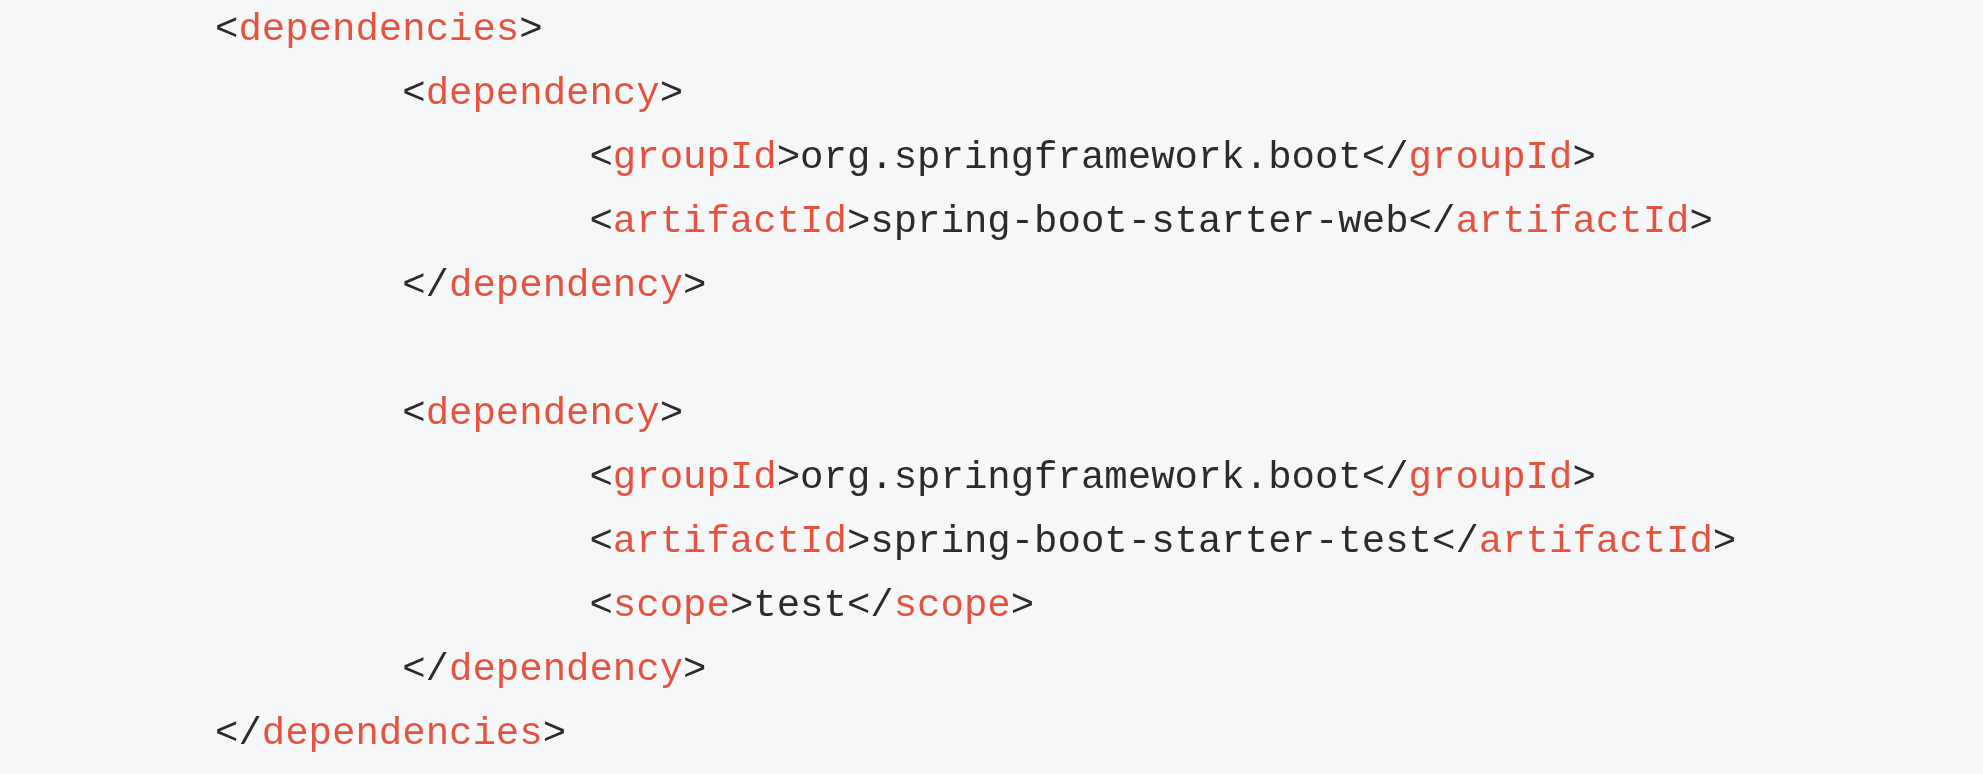 The width and height of the screenshot is (1983, 774). Describe the element at coordinates (1163, 542) in the screenshot. I see `code-line: <artifactId>spring-boot-starter-test</artifactId>` at that location.